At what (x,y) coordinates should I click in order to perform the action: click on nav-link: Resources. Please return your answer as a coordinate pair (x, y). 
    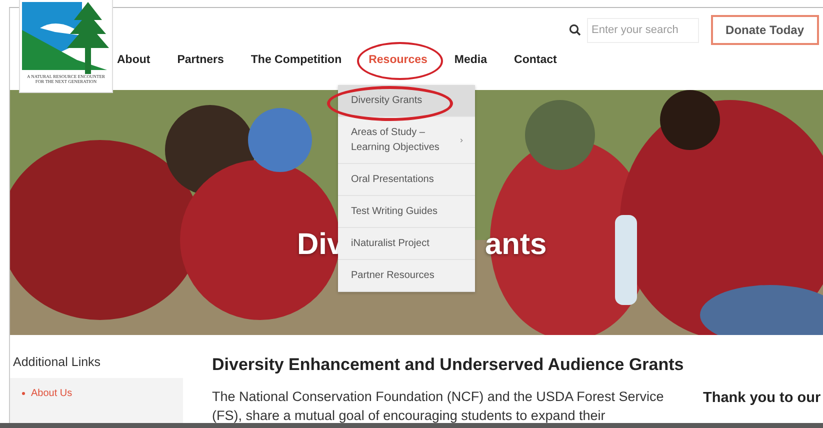
    Looking at the image, I should click on (398, 60).